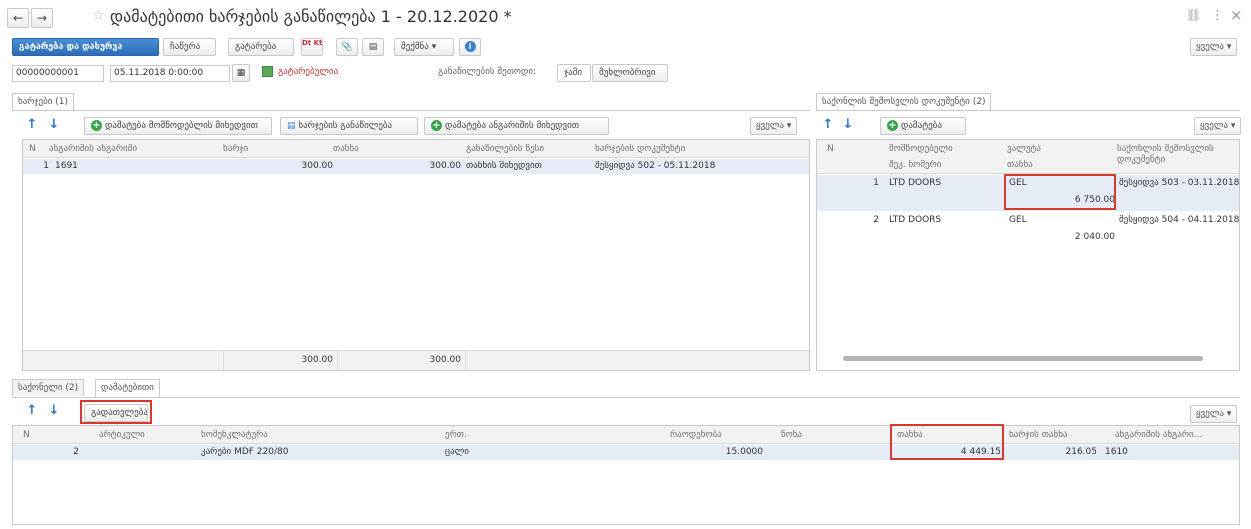  I want to click on document-icon: ▤, so click(373, 47).